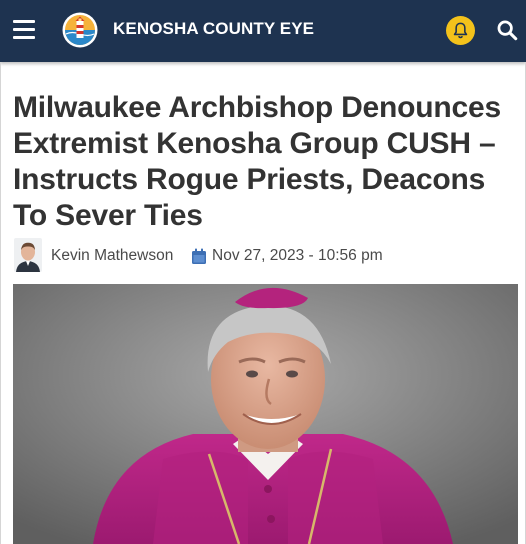 This screenshot has width=526, height=544. Describe the element at coordinates (213, 29) in the screenshot. I see `site-title: KENOSHA COUNTY EYE` at that location.